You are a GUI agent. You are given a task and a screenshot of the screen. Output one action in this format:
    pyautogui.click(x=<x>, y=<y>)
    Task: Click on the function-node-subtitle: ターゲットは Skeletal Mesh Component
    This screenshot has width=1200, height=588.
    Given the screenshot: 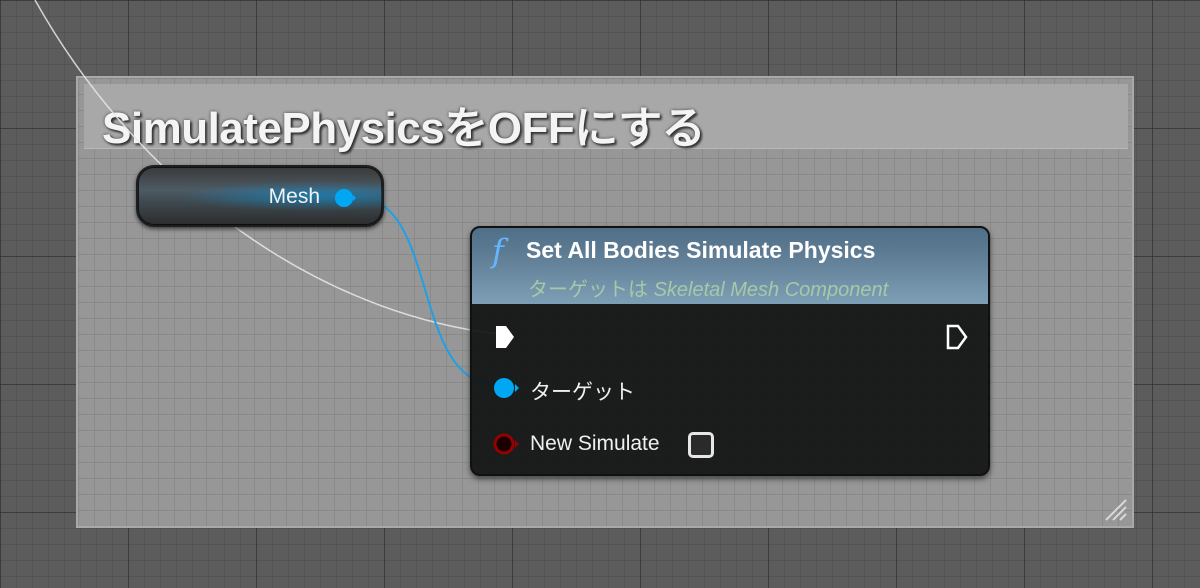 What is the action you would take?
    pyautogui.click(x=708, y=287)
    